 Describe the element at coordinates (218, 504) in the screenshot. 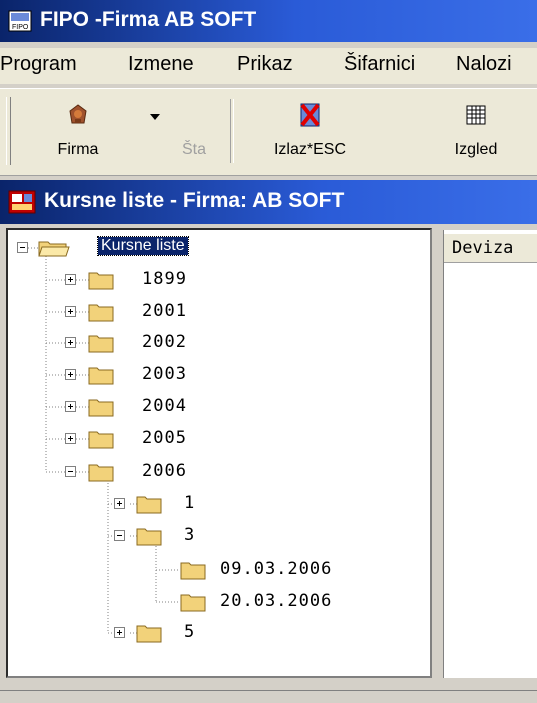

I see `tree-node-month: 1` at that location.